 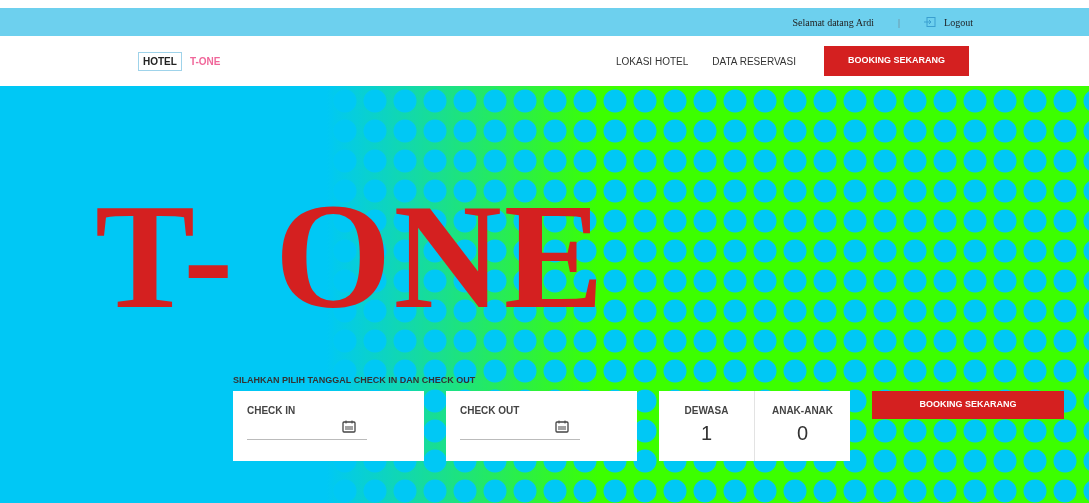 I want to click on guest-count: 1, so click(x=706, y=432).